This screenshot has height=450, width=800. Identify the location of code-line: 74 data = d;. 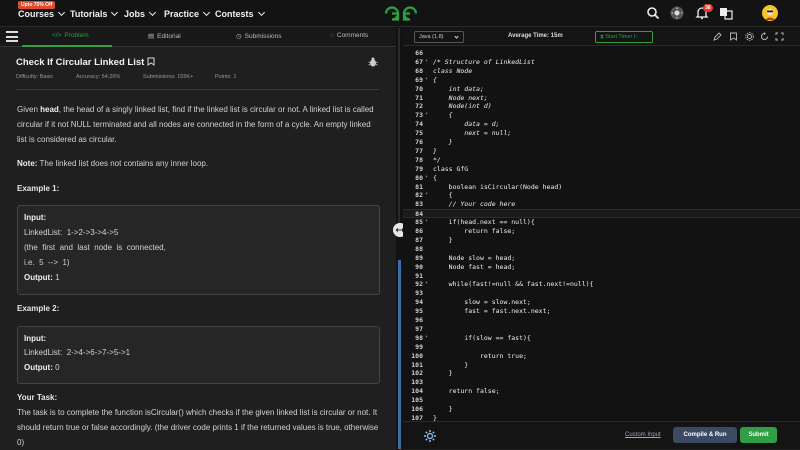
(601, 124).